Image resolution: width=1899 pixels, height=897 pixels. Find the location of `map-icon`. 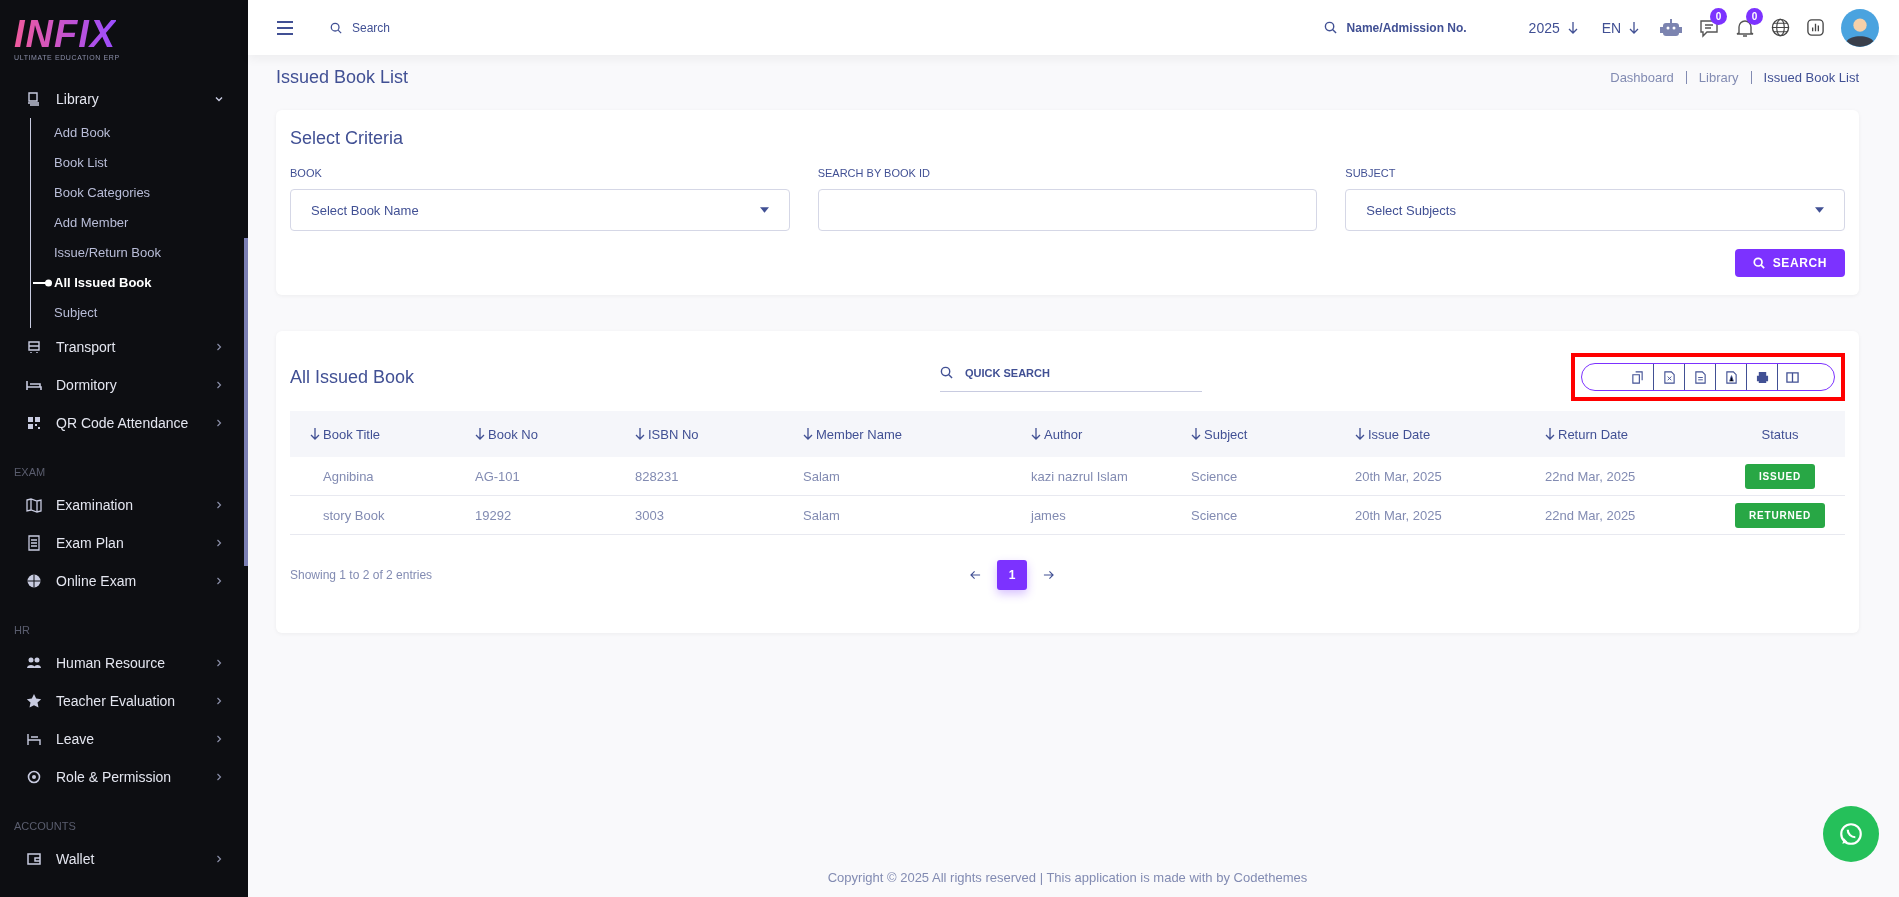

map-icon is located at coordinates (34, 505).